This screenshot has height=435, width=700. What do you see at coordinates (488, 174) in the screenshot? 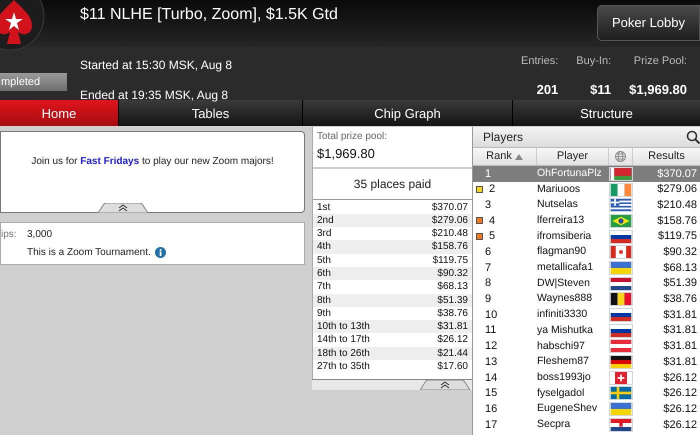
I see `player-rank: 1` at bounding box center [488, 174].